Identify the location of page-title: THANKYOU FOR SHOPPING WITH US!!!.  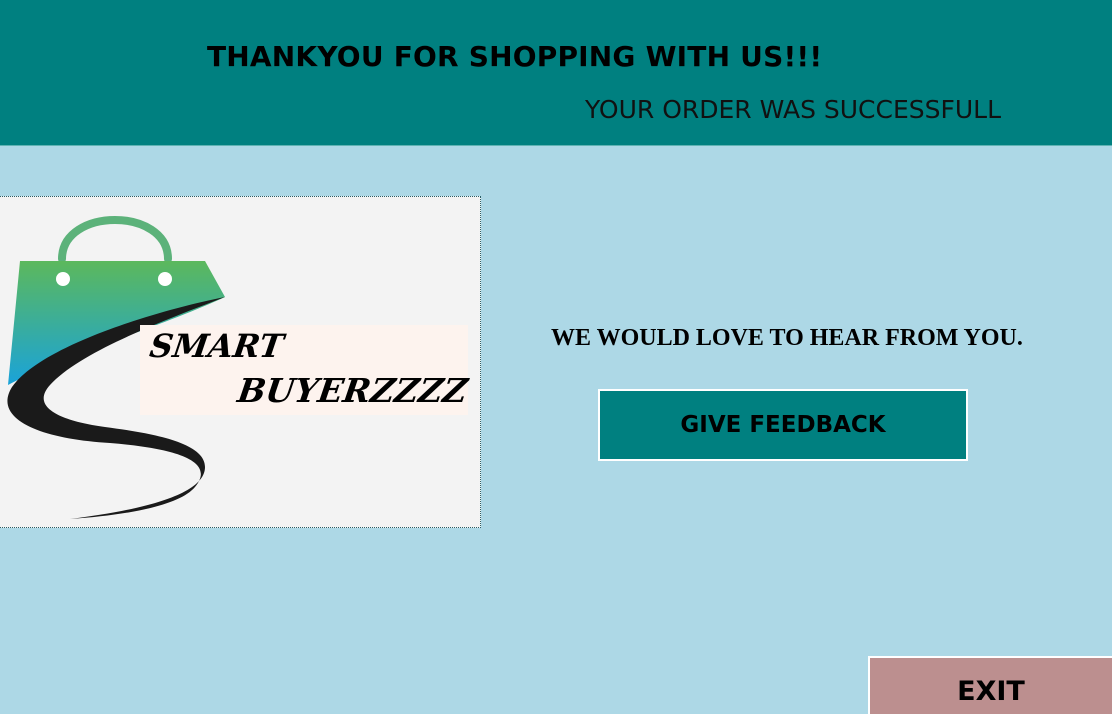
(515, 56).